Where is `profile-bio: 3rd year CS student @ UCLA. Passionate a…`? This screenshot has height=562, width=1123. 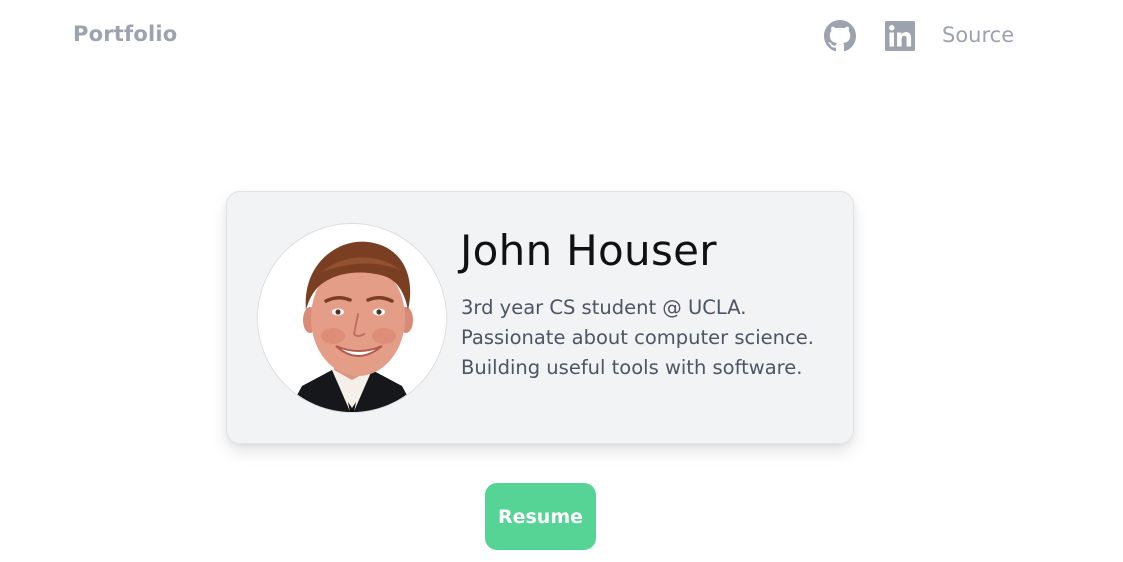 profile-bio: 3rd year CS student @ UCLA. Passionate a… is located at coordinates (637, 338).